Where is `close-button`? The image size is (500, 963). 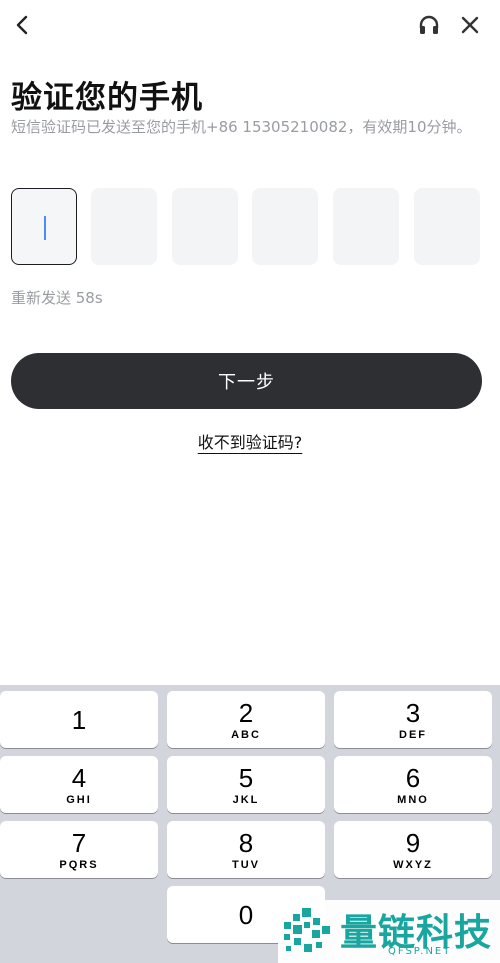 close-button is located at coordinates (470, 25).